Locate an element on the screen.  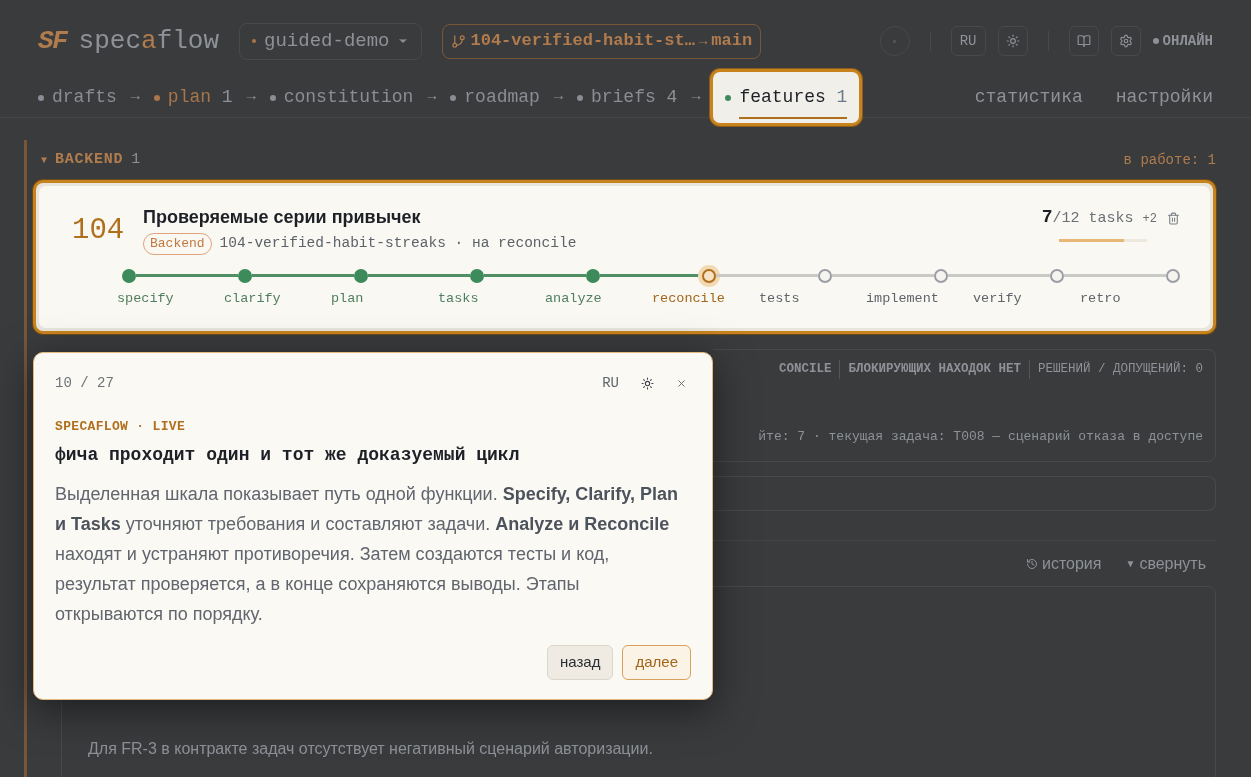
nav-tab: drafts is located at coordinates (77, 97).